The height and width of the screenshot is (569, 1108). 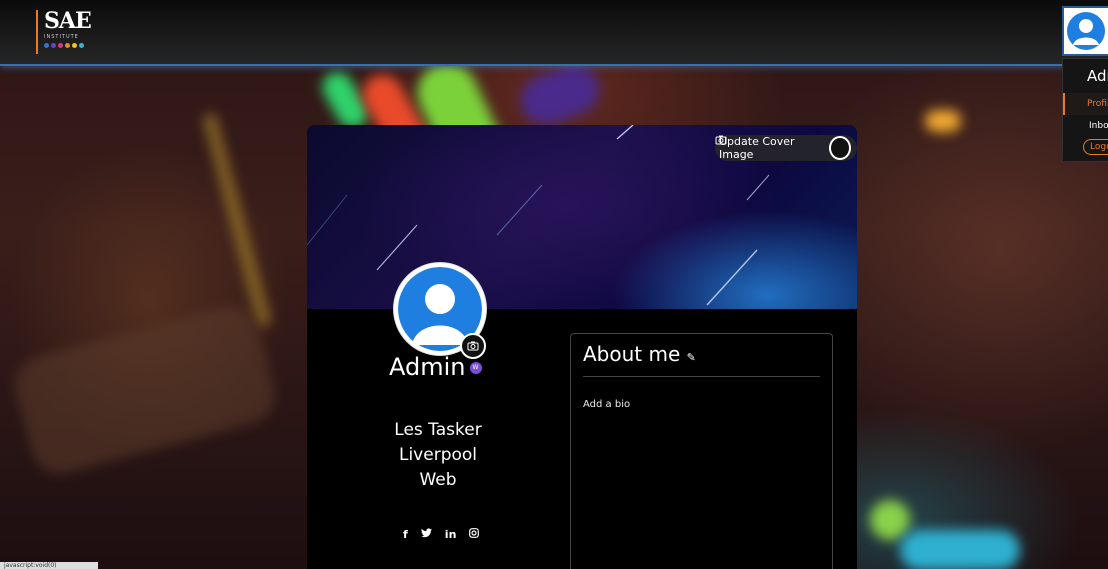 I want to click on edit-pencil-icon: ✎, so click(x=691, y=357).